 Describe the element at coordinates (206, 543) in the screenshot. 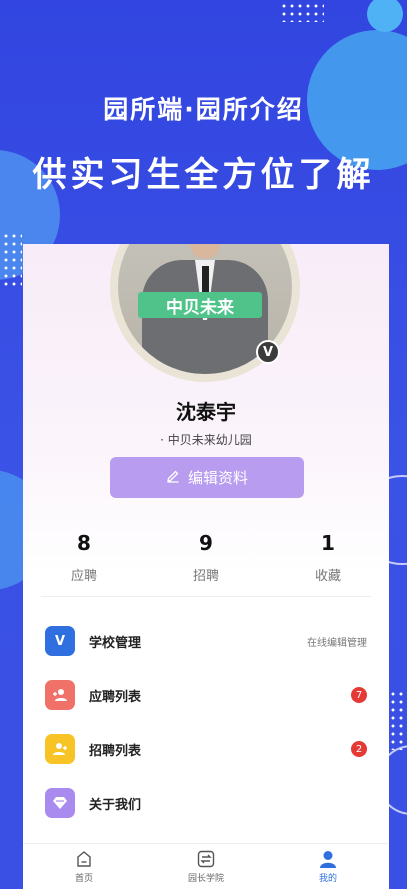

I see `stat-value: 9` at that location.